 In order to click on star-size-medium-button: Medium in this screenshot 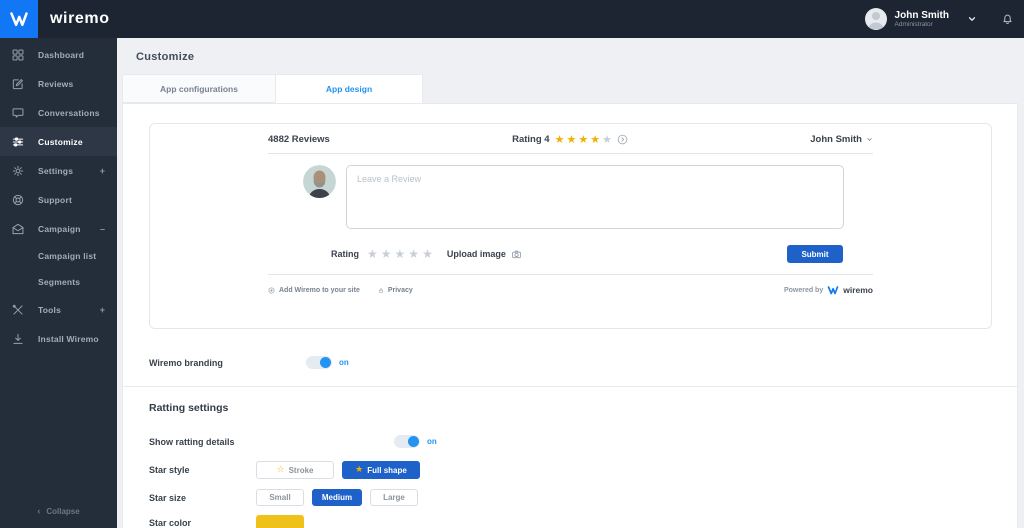, I will do `click(337, 497)`.